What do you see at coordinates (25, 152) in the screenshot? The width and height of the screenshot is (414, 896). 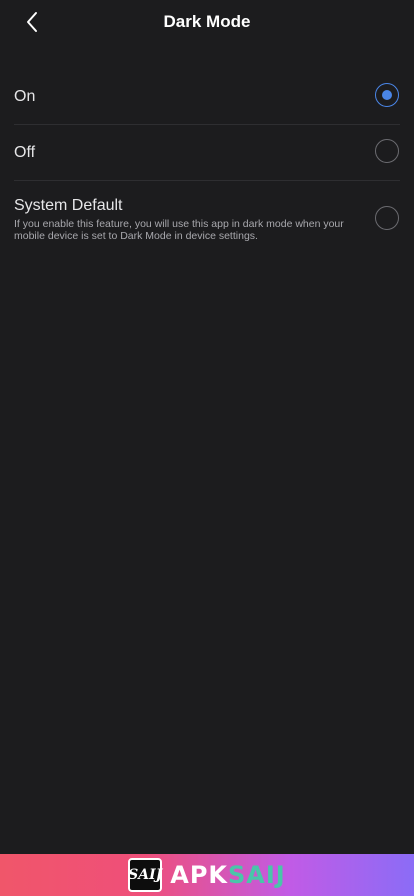 I see `option-off-label: Off` at bounding box center [25, 152].